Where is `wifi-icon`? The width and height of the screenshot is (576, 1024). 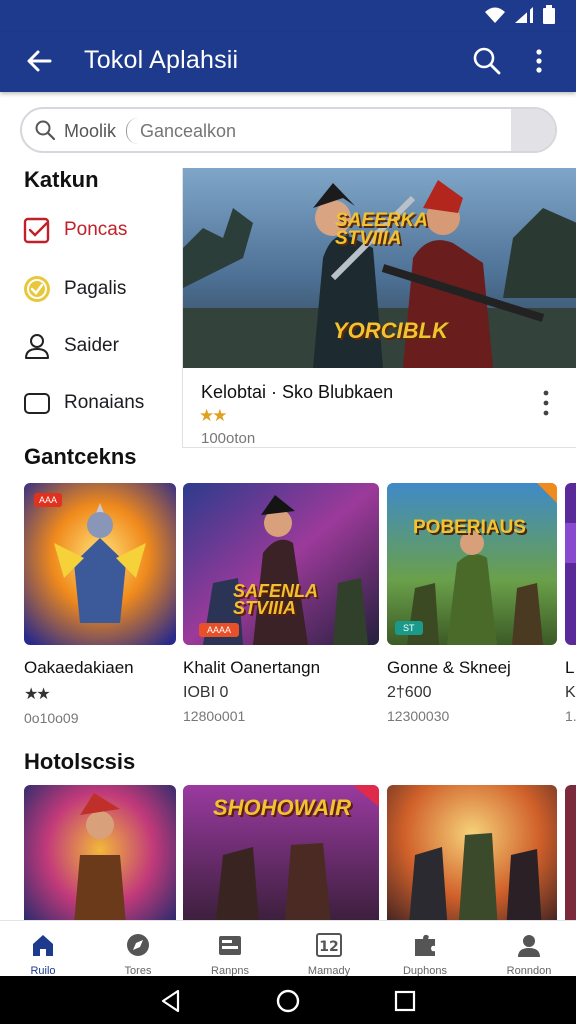
wifi-icon is located at coordinates (495, 15).